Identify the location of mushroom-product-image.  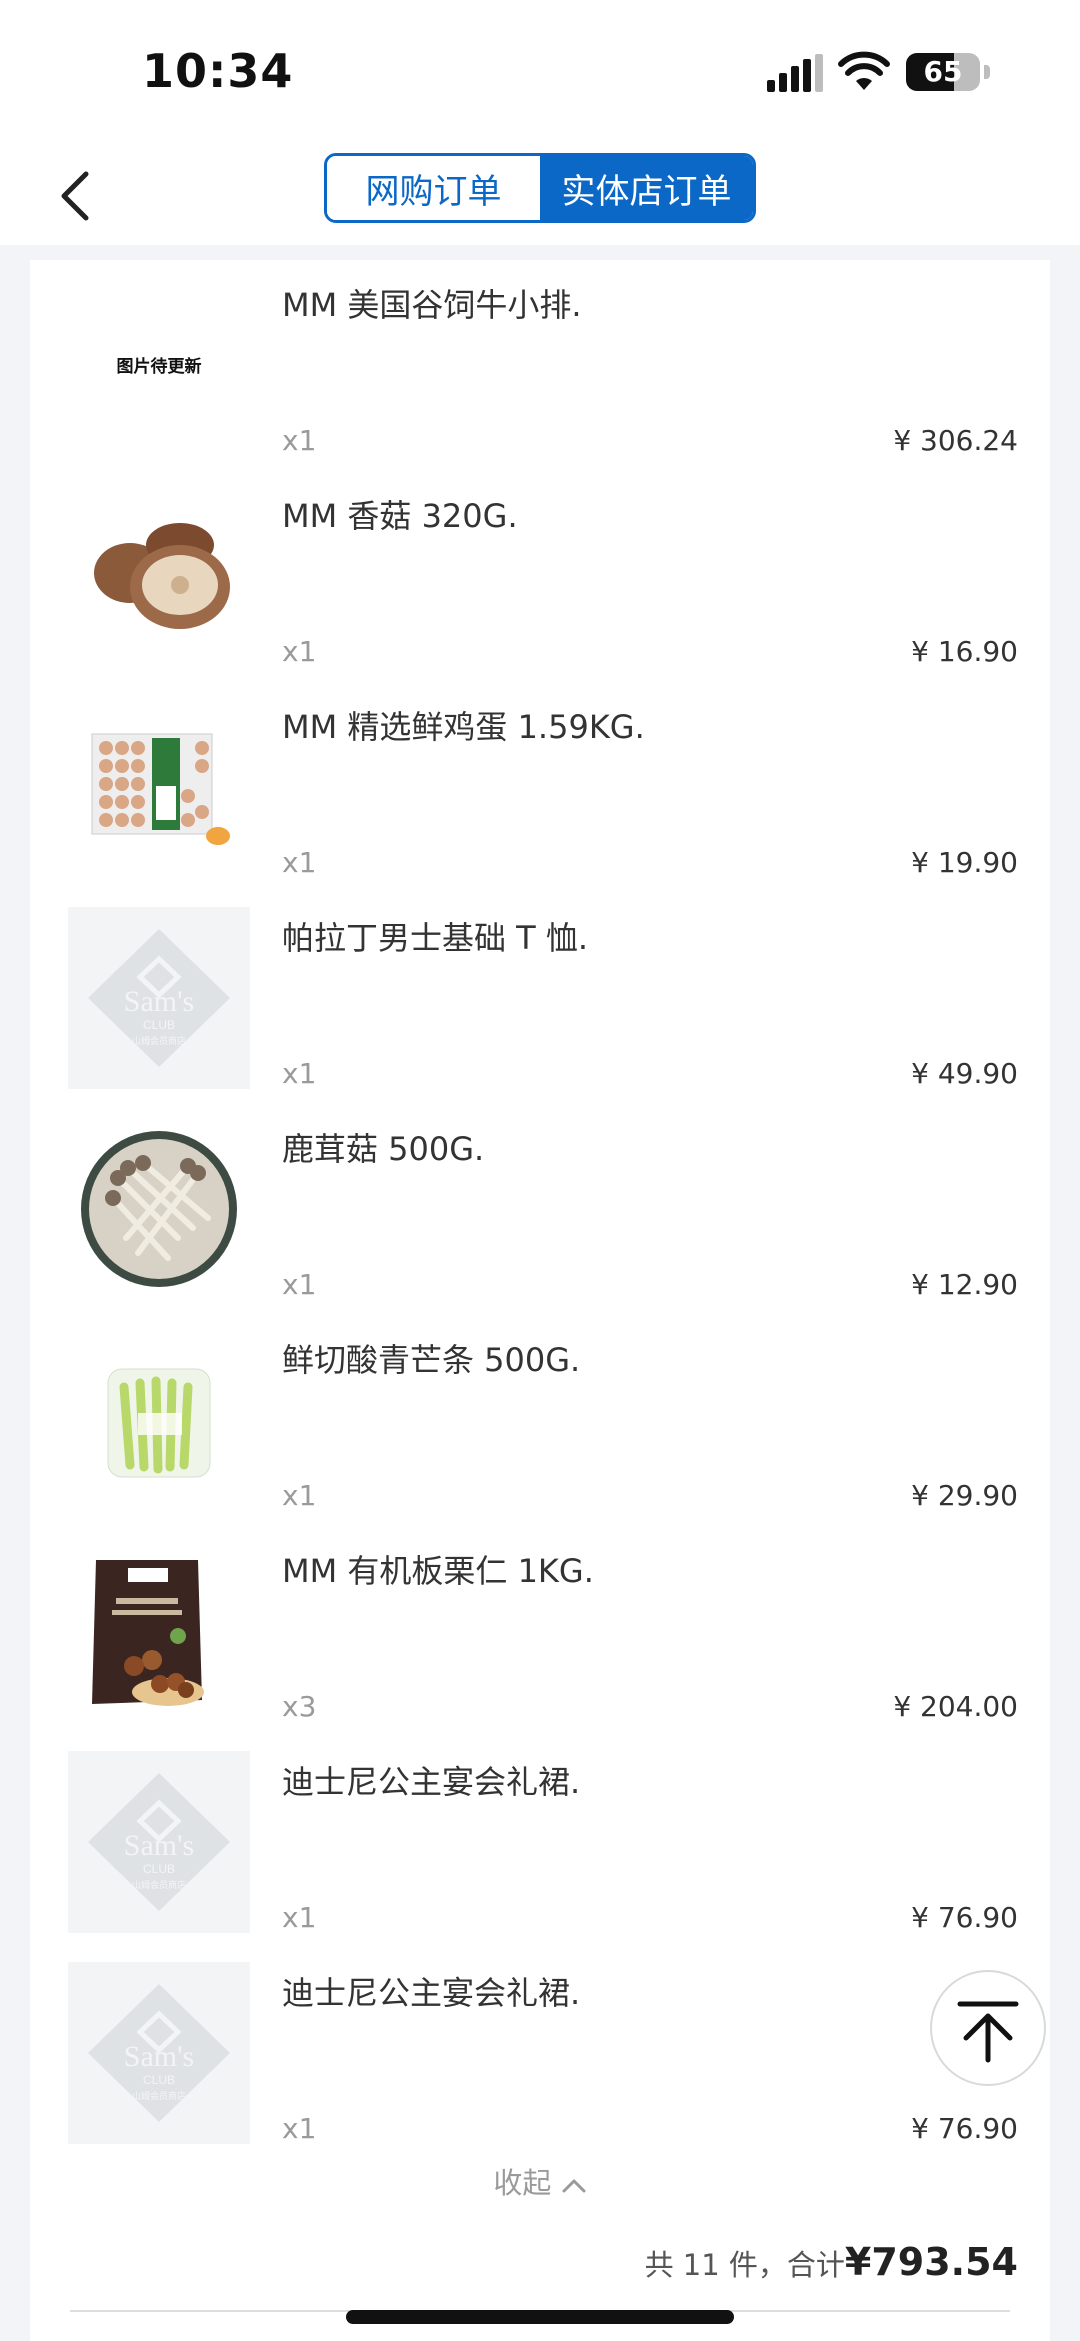
(162, 576).